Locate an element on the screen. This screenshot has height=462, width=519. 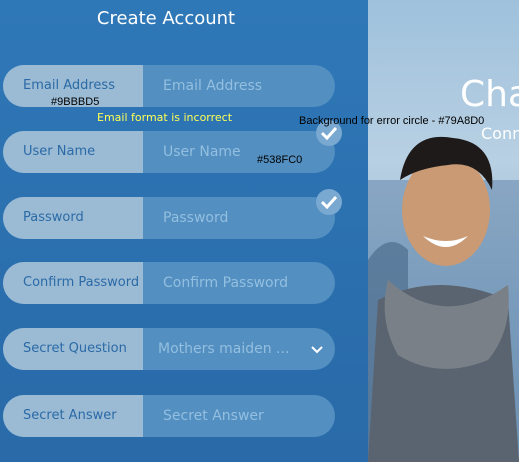
confirm-password-field: Confirm Password is located at coordinates (169, 283).